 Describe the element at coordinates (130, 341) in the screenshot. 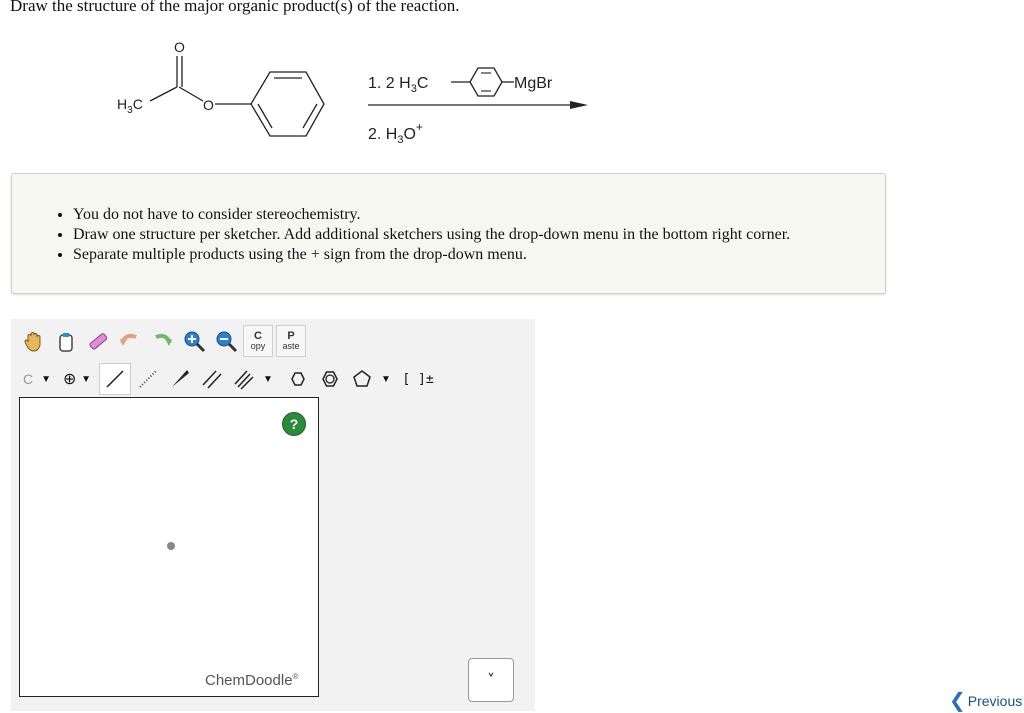

I see `undo-icon` at that location.